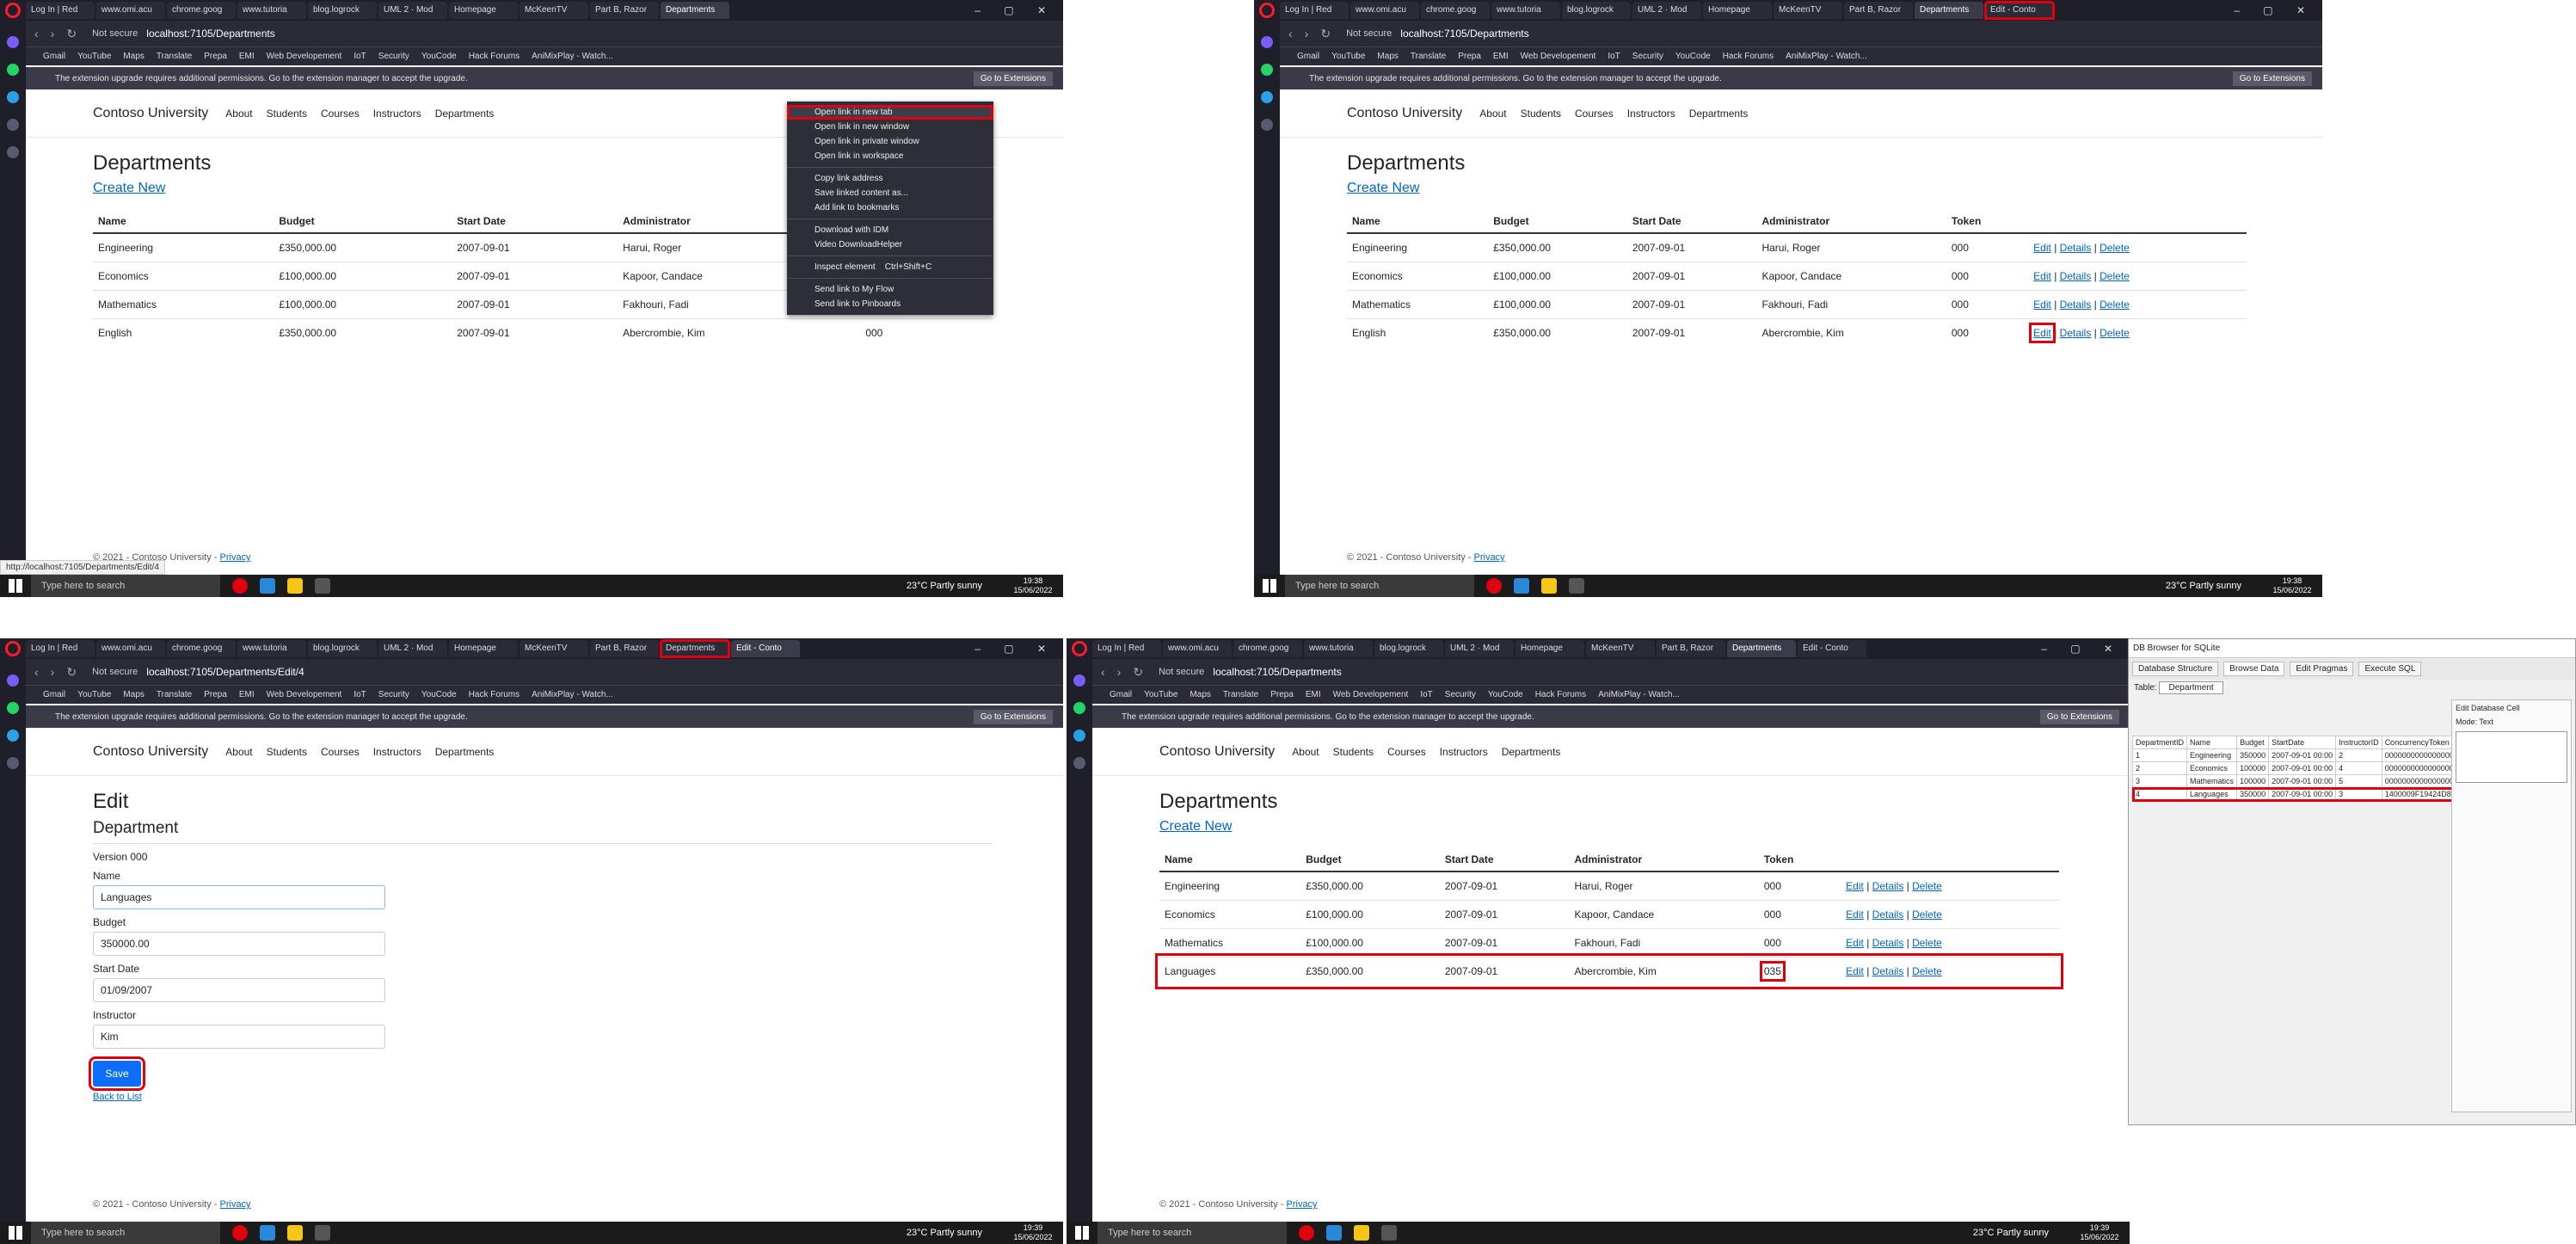 Image resolution: width=2576 pixels, height=1244 pixels. What do you see at coordinates (2511, 757) in the screenshot?
I see `cell-editor` at bounding box center [2511, 757].